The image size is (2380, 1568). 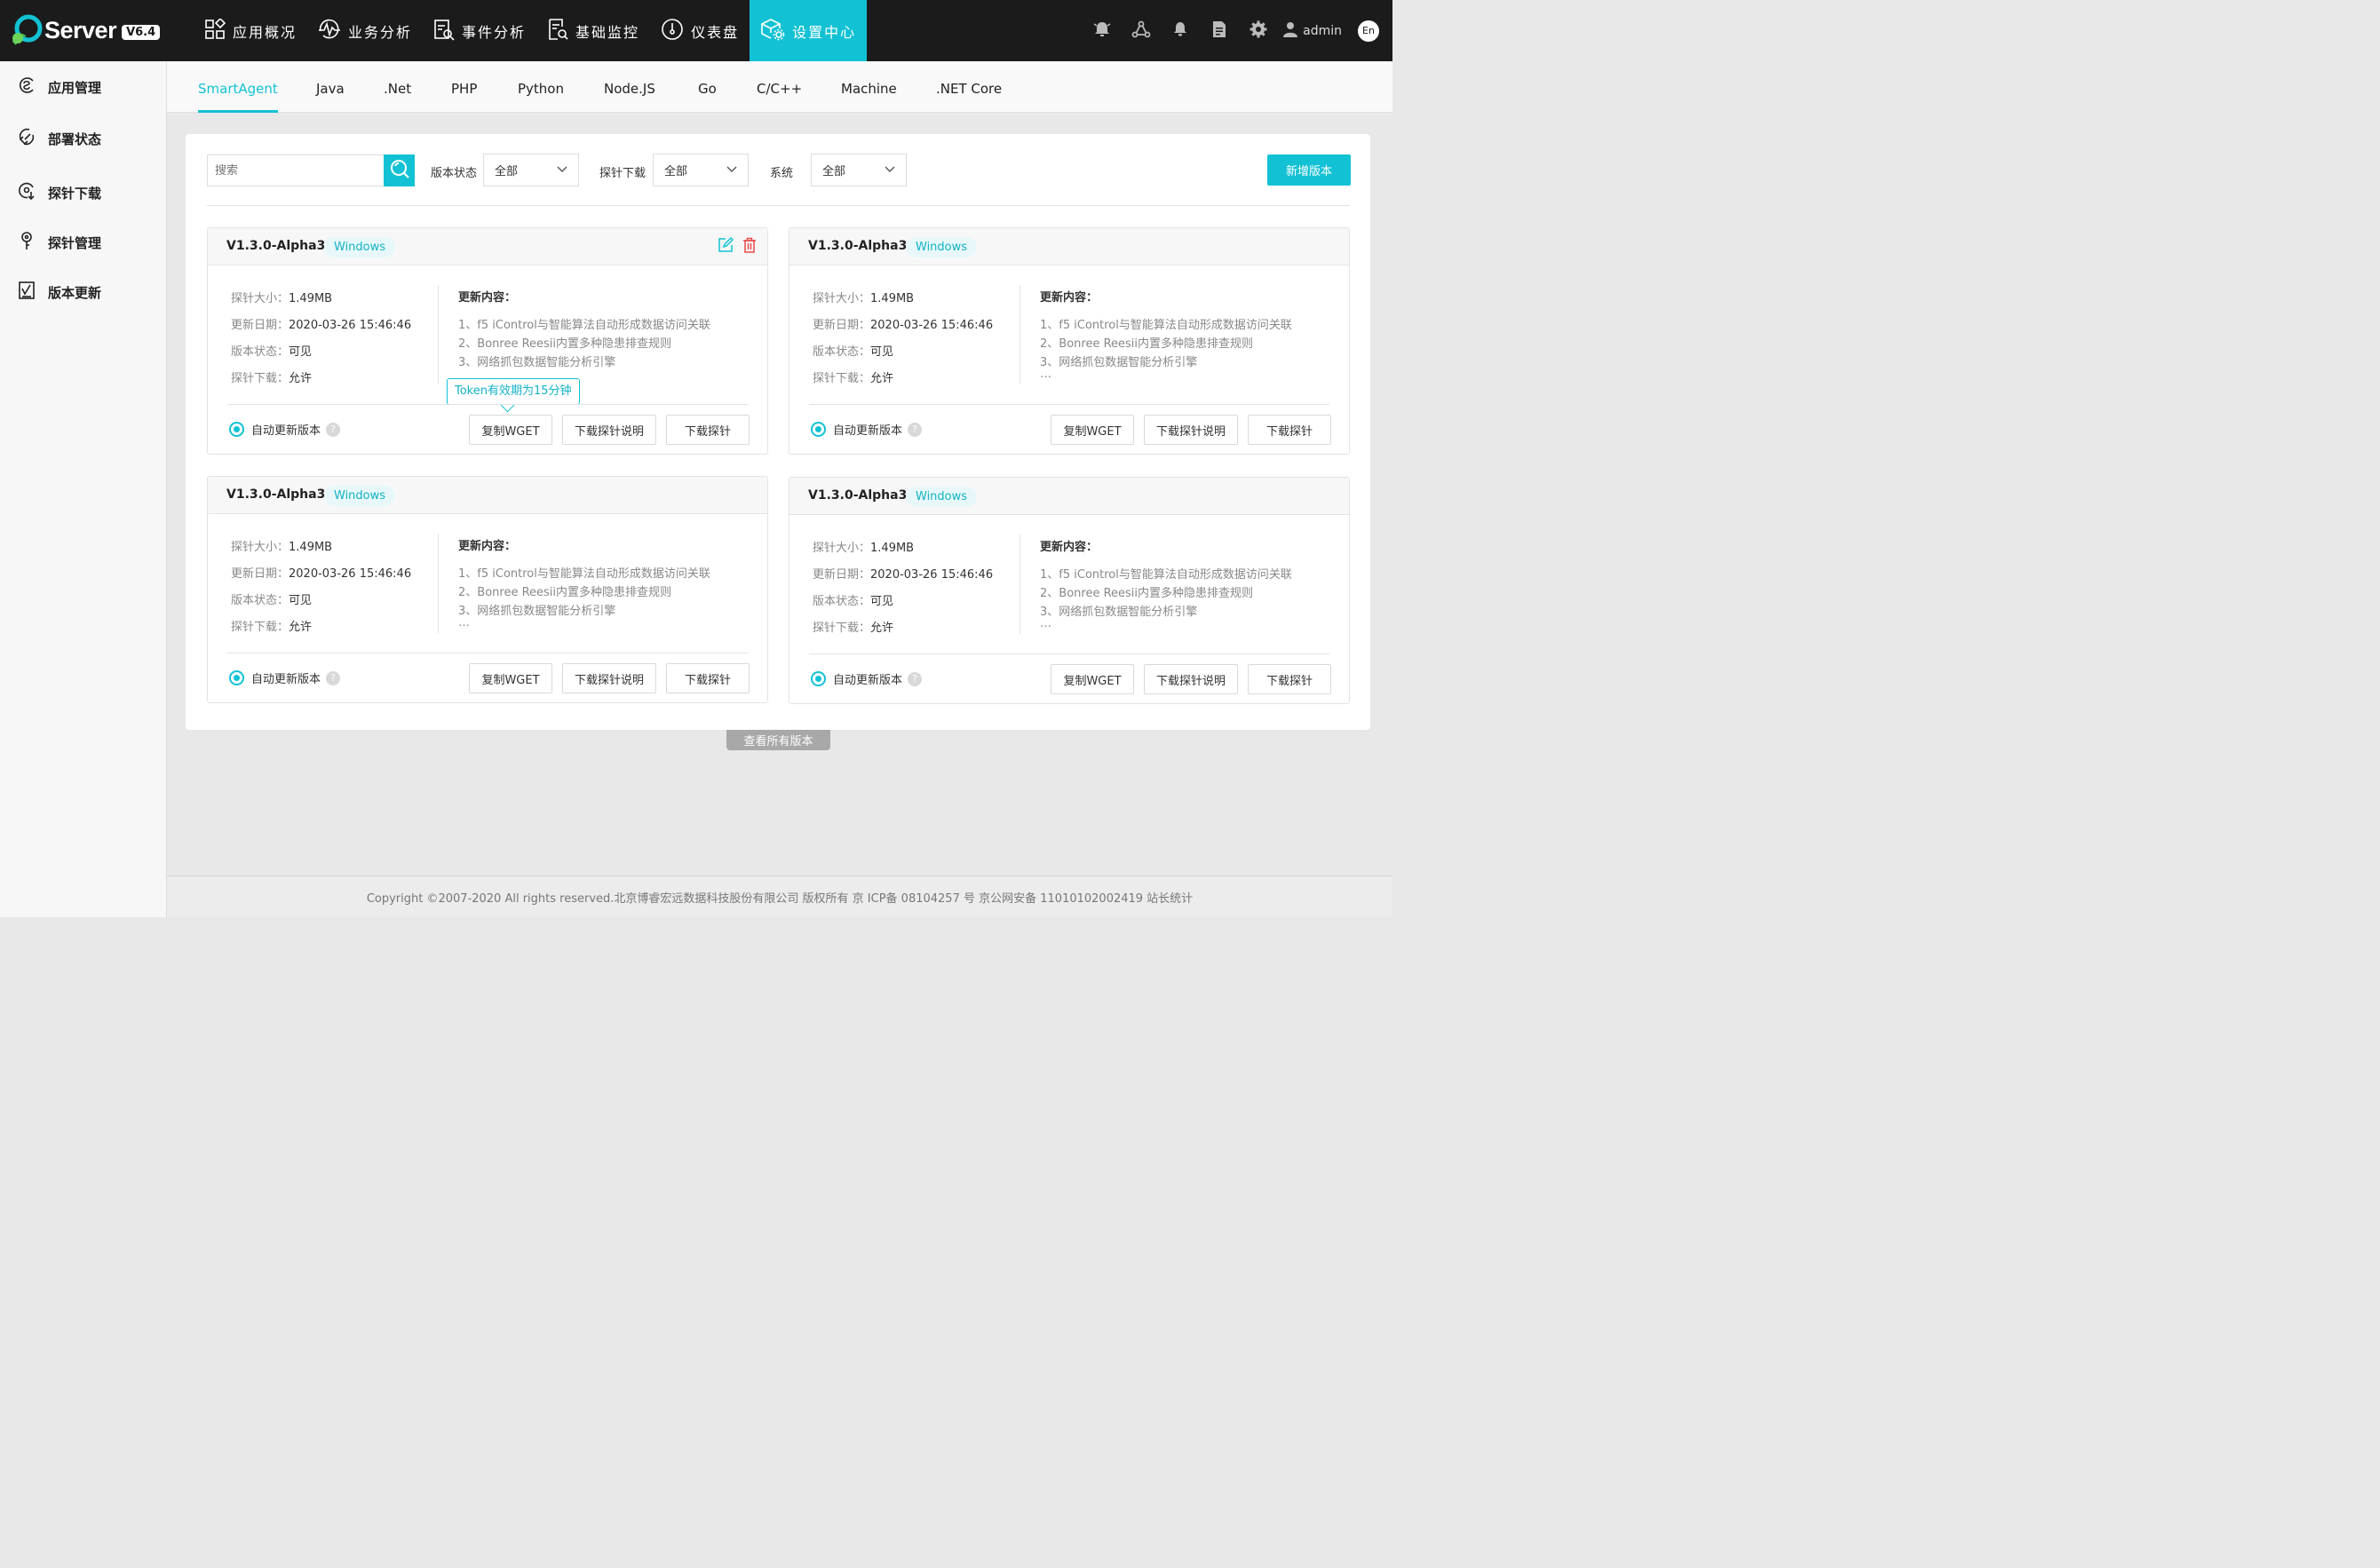 I want to click on sidebar-item-label: 探针下载, so click(x=75, y=193).